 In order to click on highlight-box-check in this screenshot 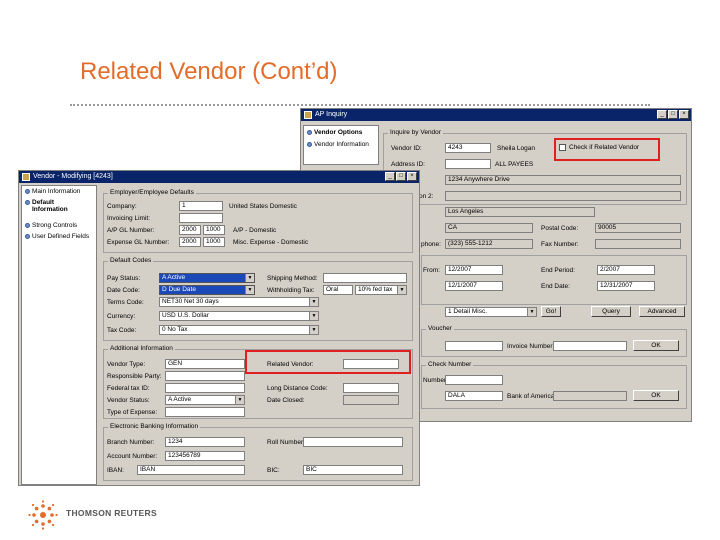, I will do `click(607, 149)`.